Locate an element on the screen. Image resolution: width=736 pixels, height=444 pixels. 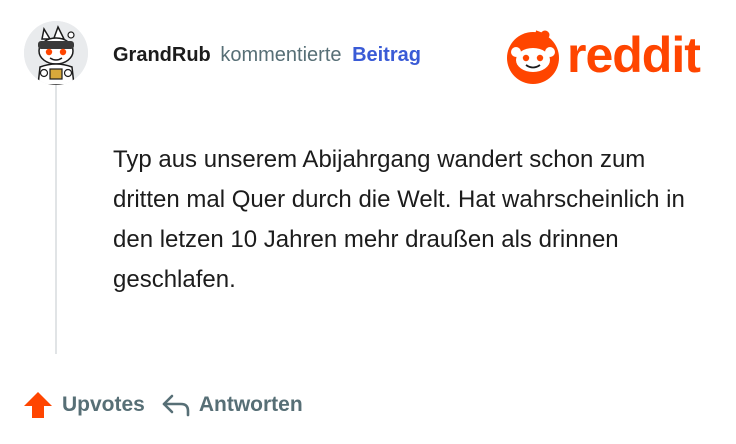
upvote-button: Upvotes is located at coordinates (83, 405).